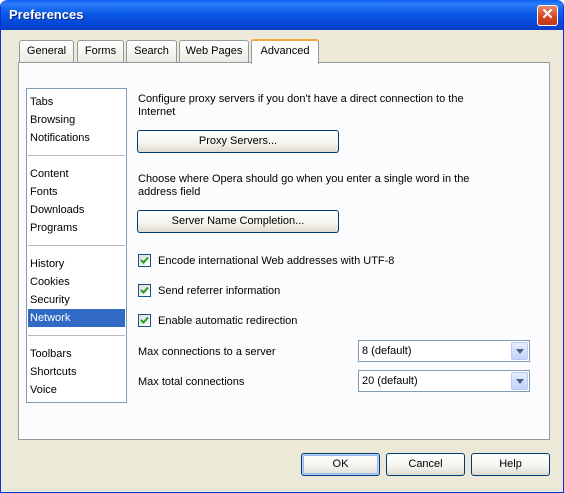 The height and width of the screenshot is (493, 564). I want to click on category-item-cookies: Cookies, so click(76, 282).